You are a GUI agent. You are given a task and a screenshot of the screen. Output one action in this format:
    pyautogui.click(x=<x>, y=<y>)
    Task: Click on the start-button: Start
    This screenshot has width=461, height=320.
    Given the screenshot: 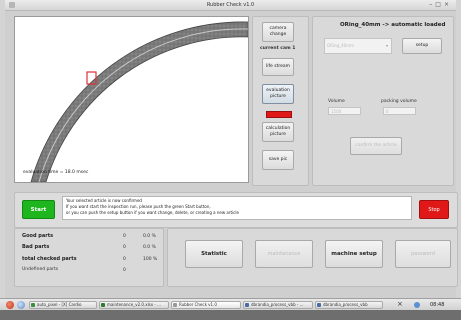 What is the action you would take?
    pyautogui.click(x=38, y=209)
    